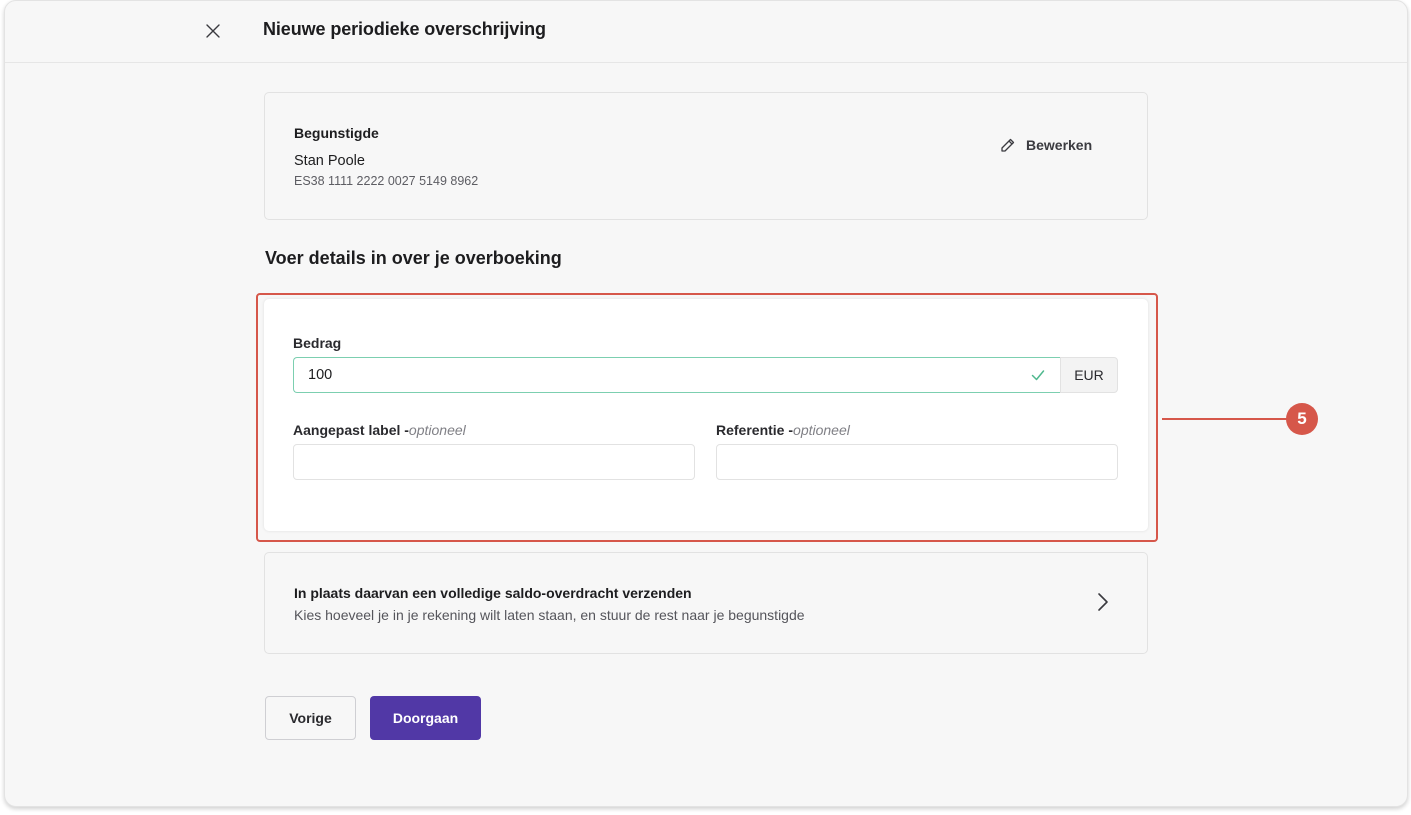  I want to click on pencil-icon, so click(1008, 145).